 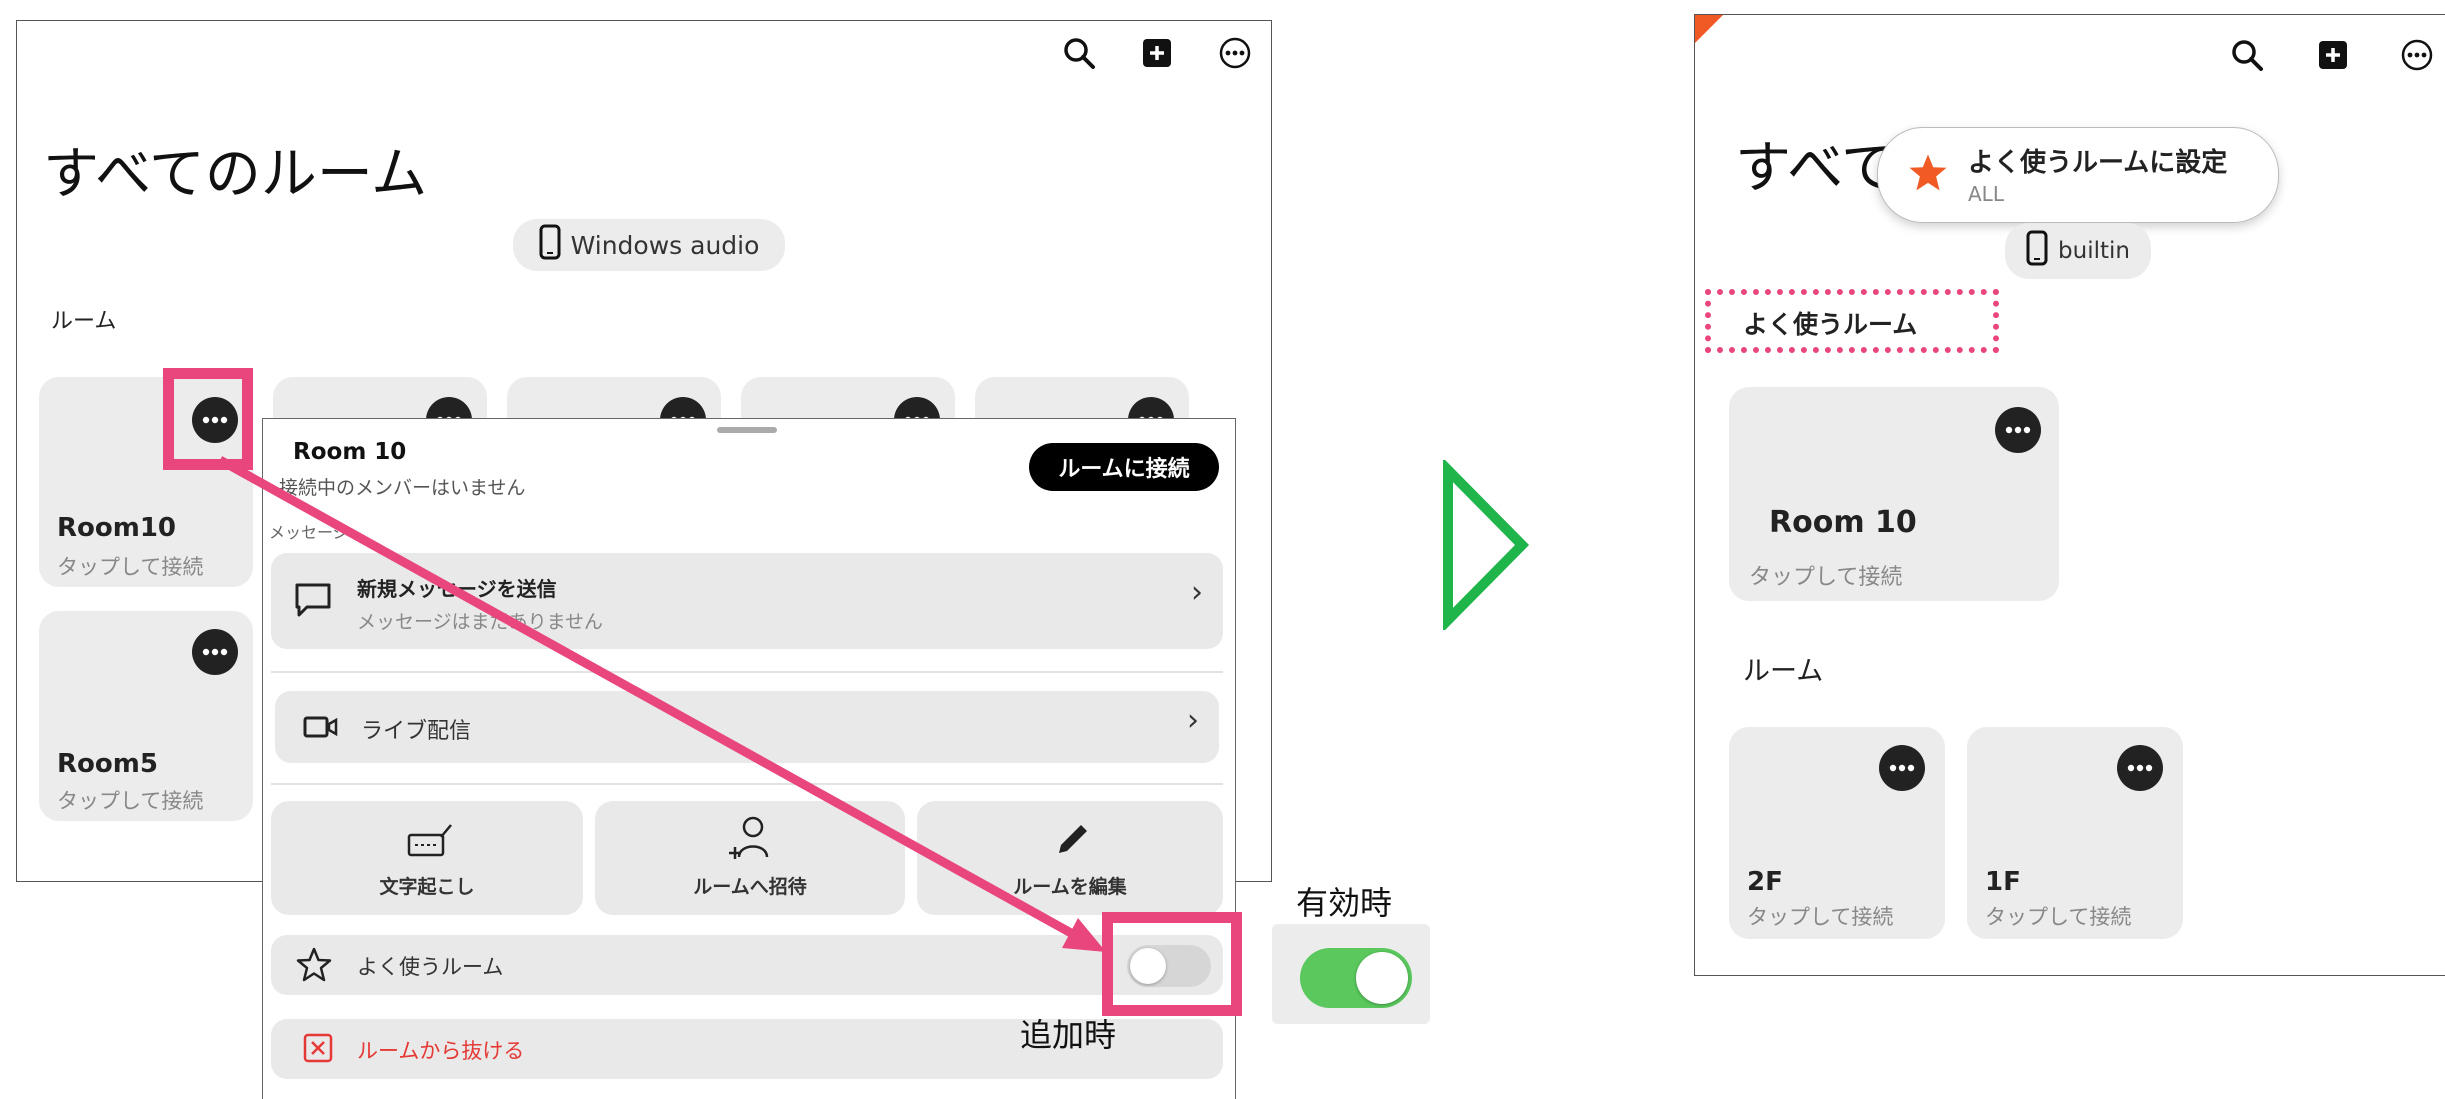 What do you see at coordinates (1837, 833) in the screenshot?
I see `room-tile-2f: 2F タップして接続` at bounding box center [1837, 833].